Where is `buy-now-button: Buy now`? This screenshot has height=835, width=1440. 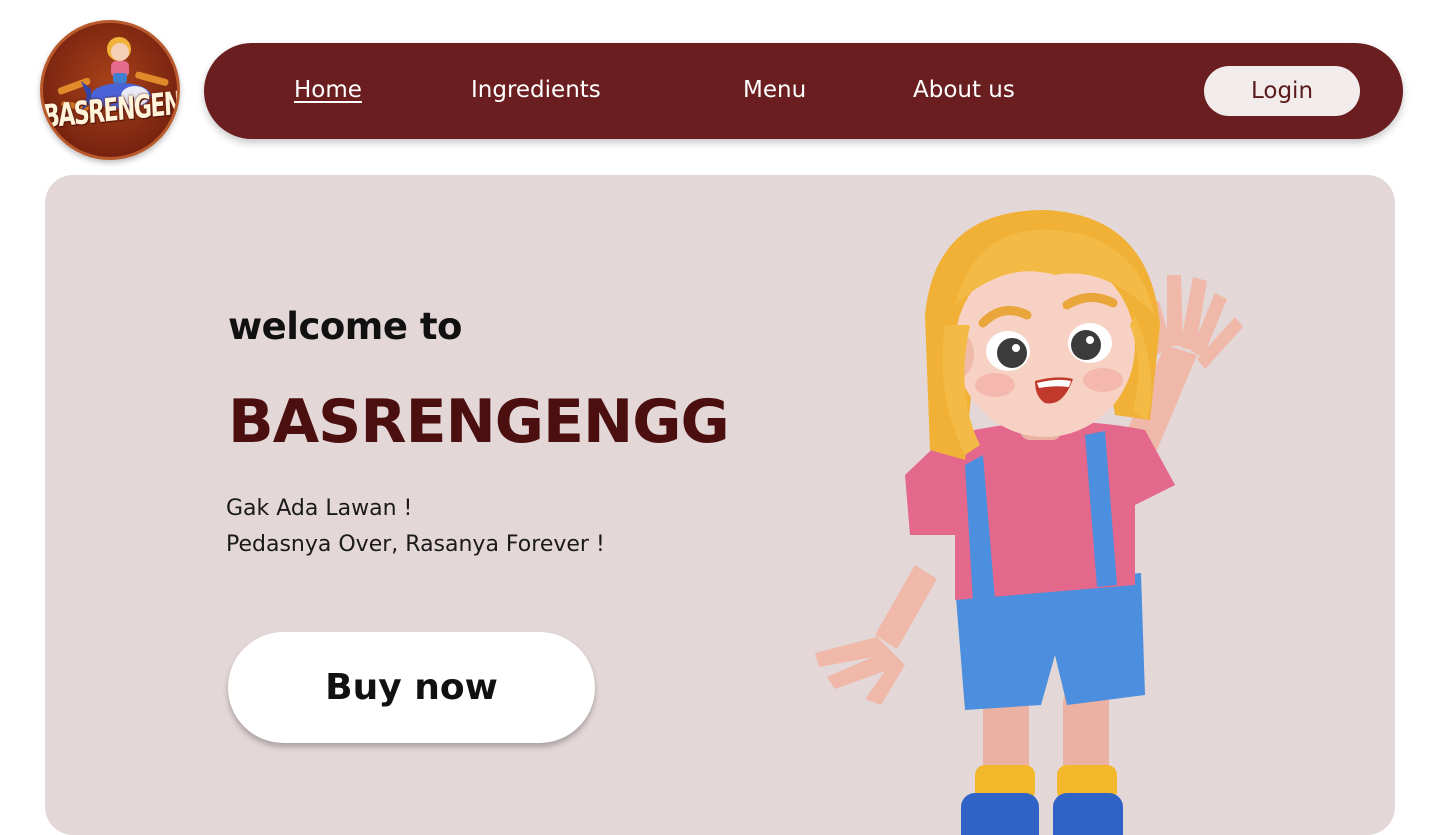 buy-now-button: Buy now is located at coordinates (411, 687).